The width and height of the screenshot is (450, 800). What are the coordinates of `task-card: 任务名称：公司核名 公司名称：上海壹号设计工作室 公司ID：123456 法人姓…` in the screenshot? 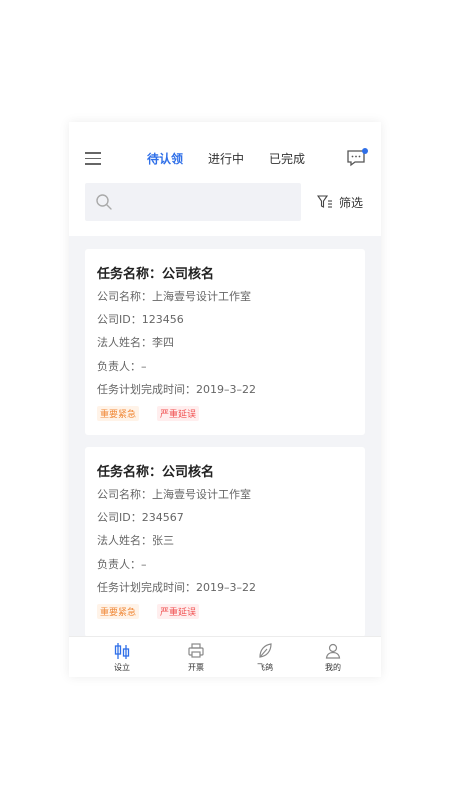 It's located at (225, 342).